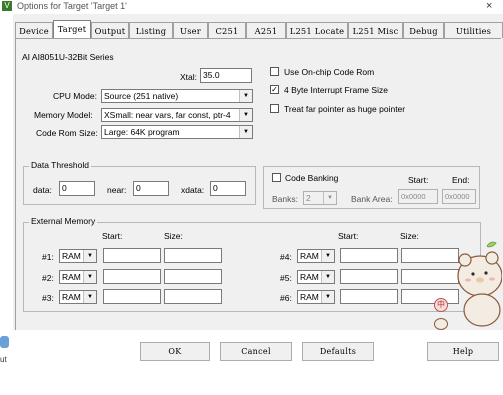 The width and height of the screenshot is (503, 395). I want to click on check-icon: ✓, so click(274, 89).